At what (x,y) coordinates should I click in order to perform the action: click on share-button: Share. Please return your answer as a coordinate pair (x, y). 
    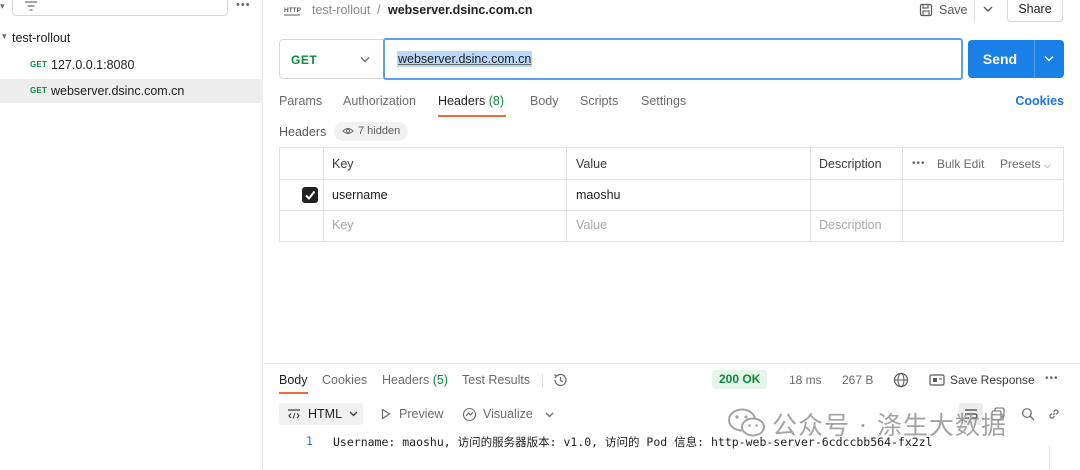
    Looking at the image, I should click on (1035, 11).